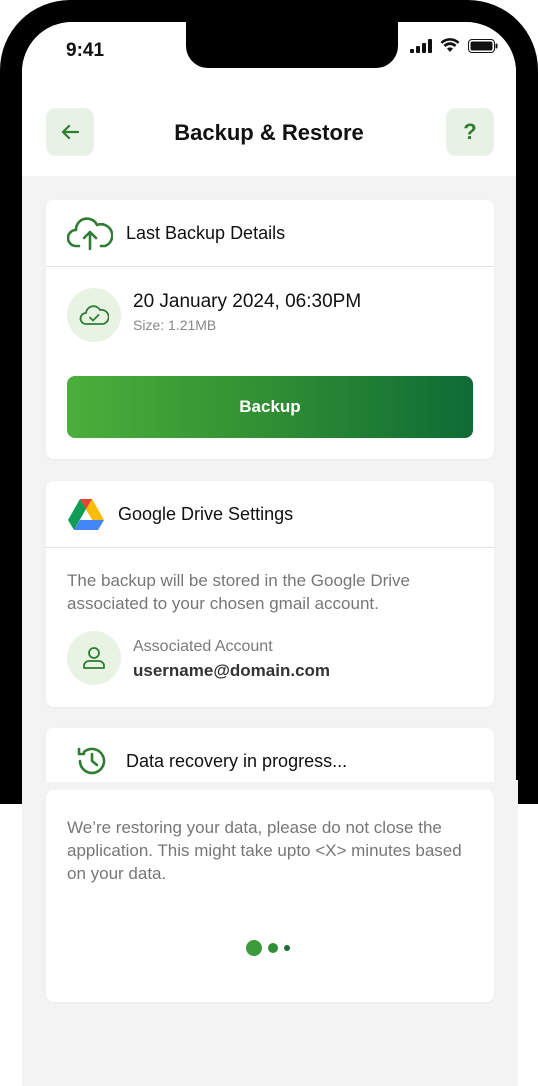  I want to click on help-icon: ?, so click(470, 131).